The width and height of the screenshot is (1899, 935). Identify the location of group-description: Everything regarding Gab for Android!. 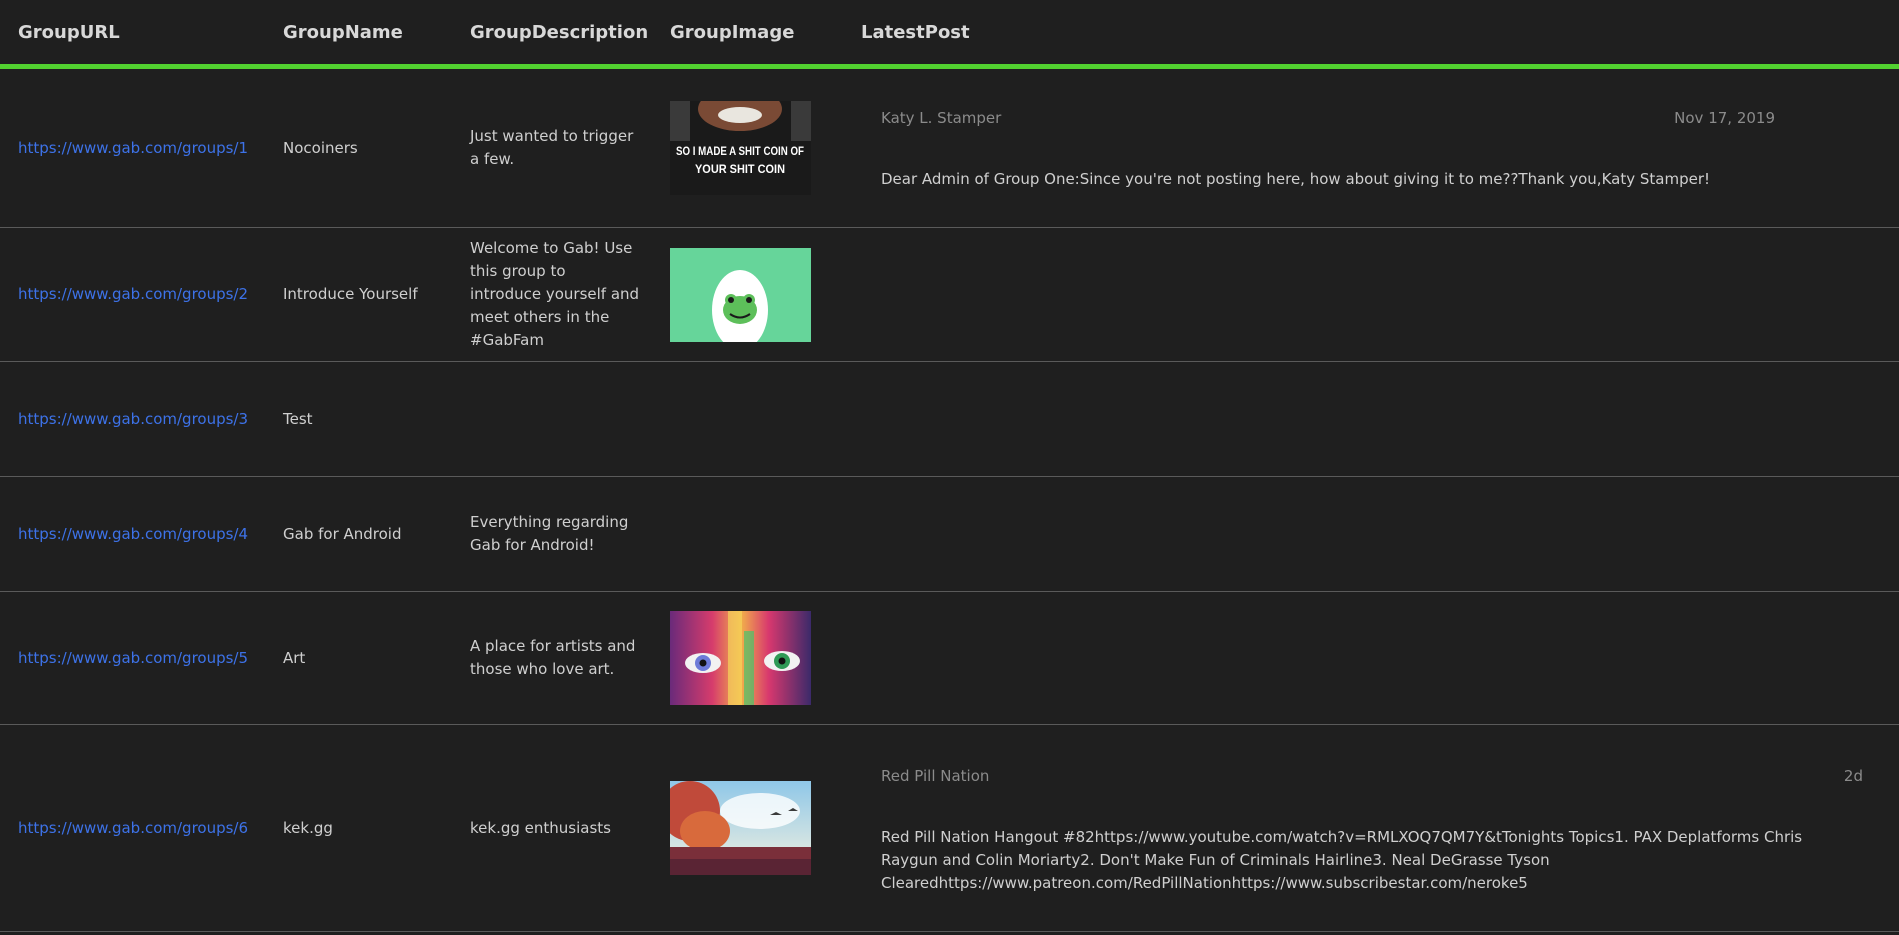
(549, 533).